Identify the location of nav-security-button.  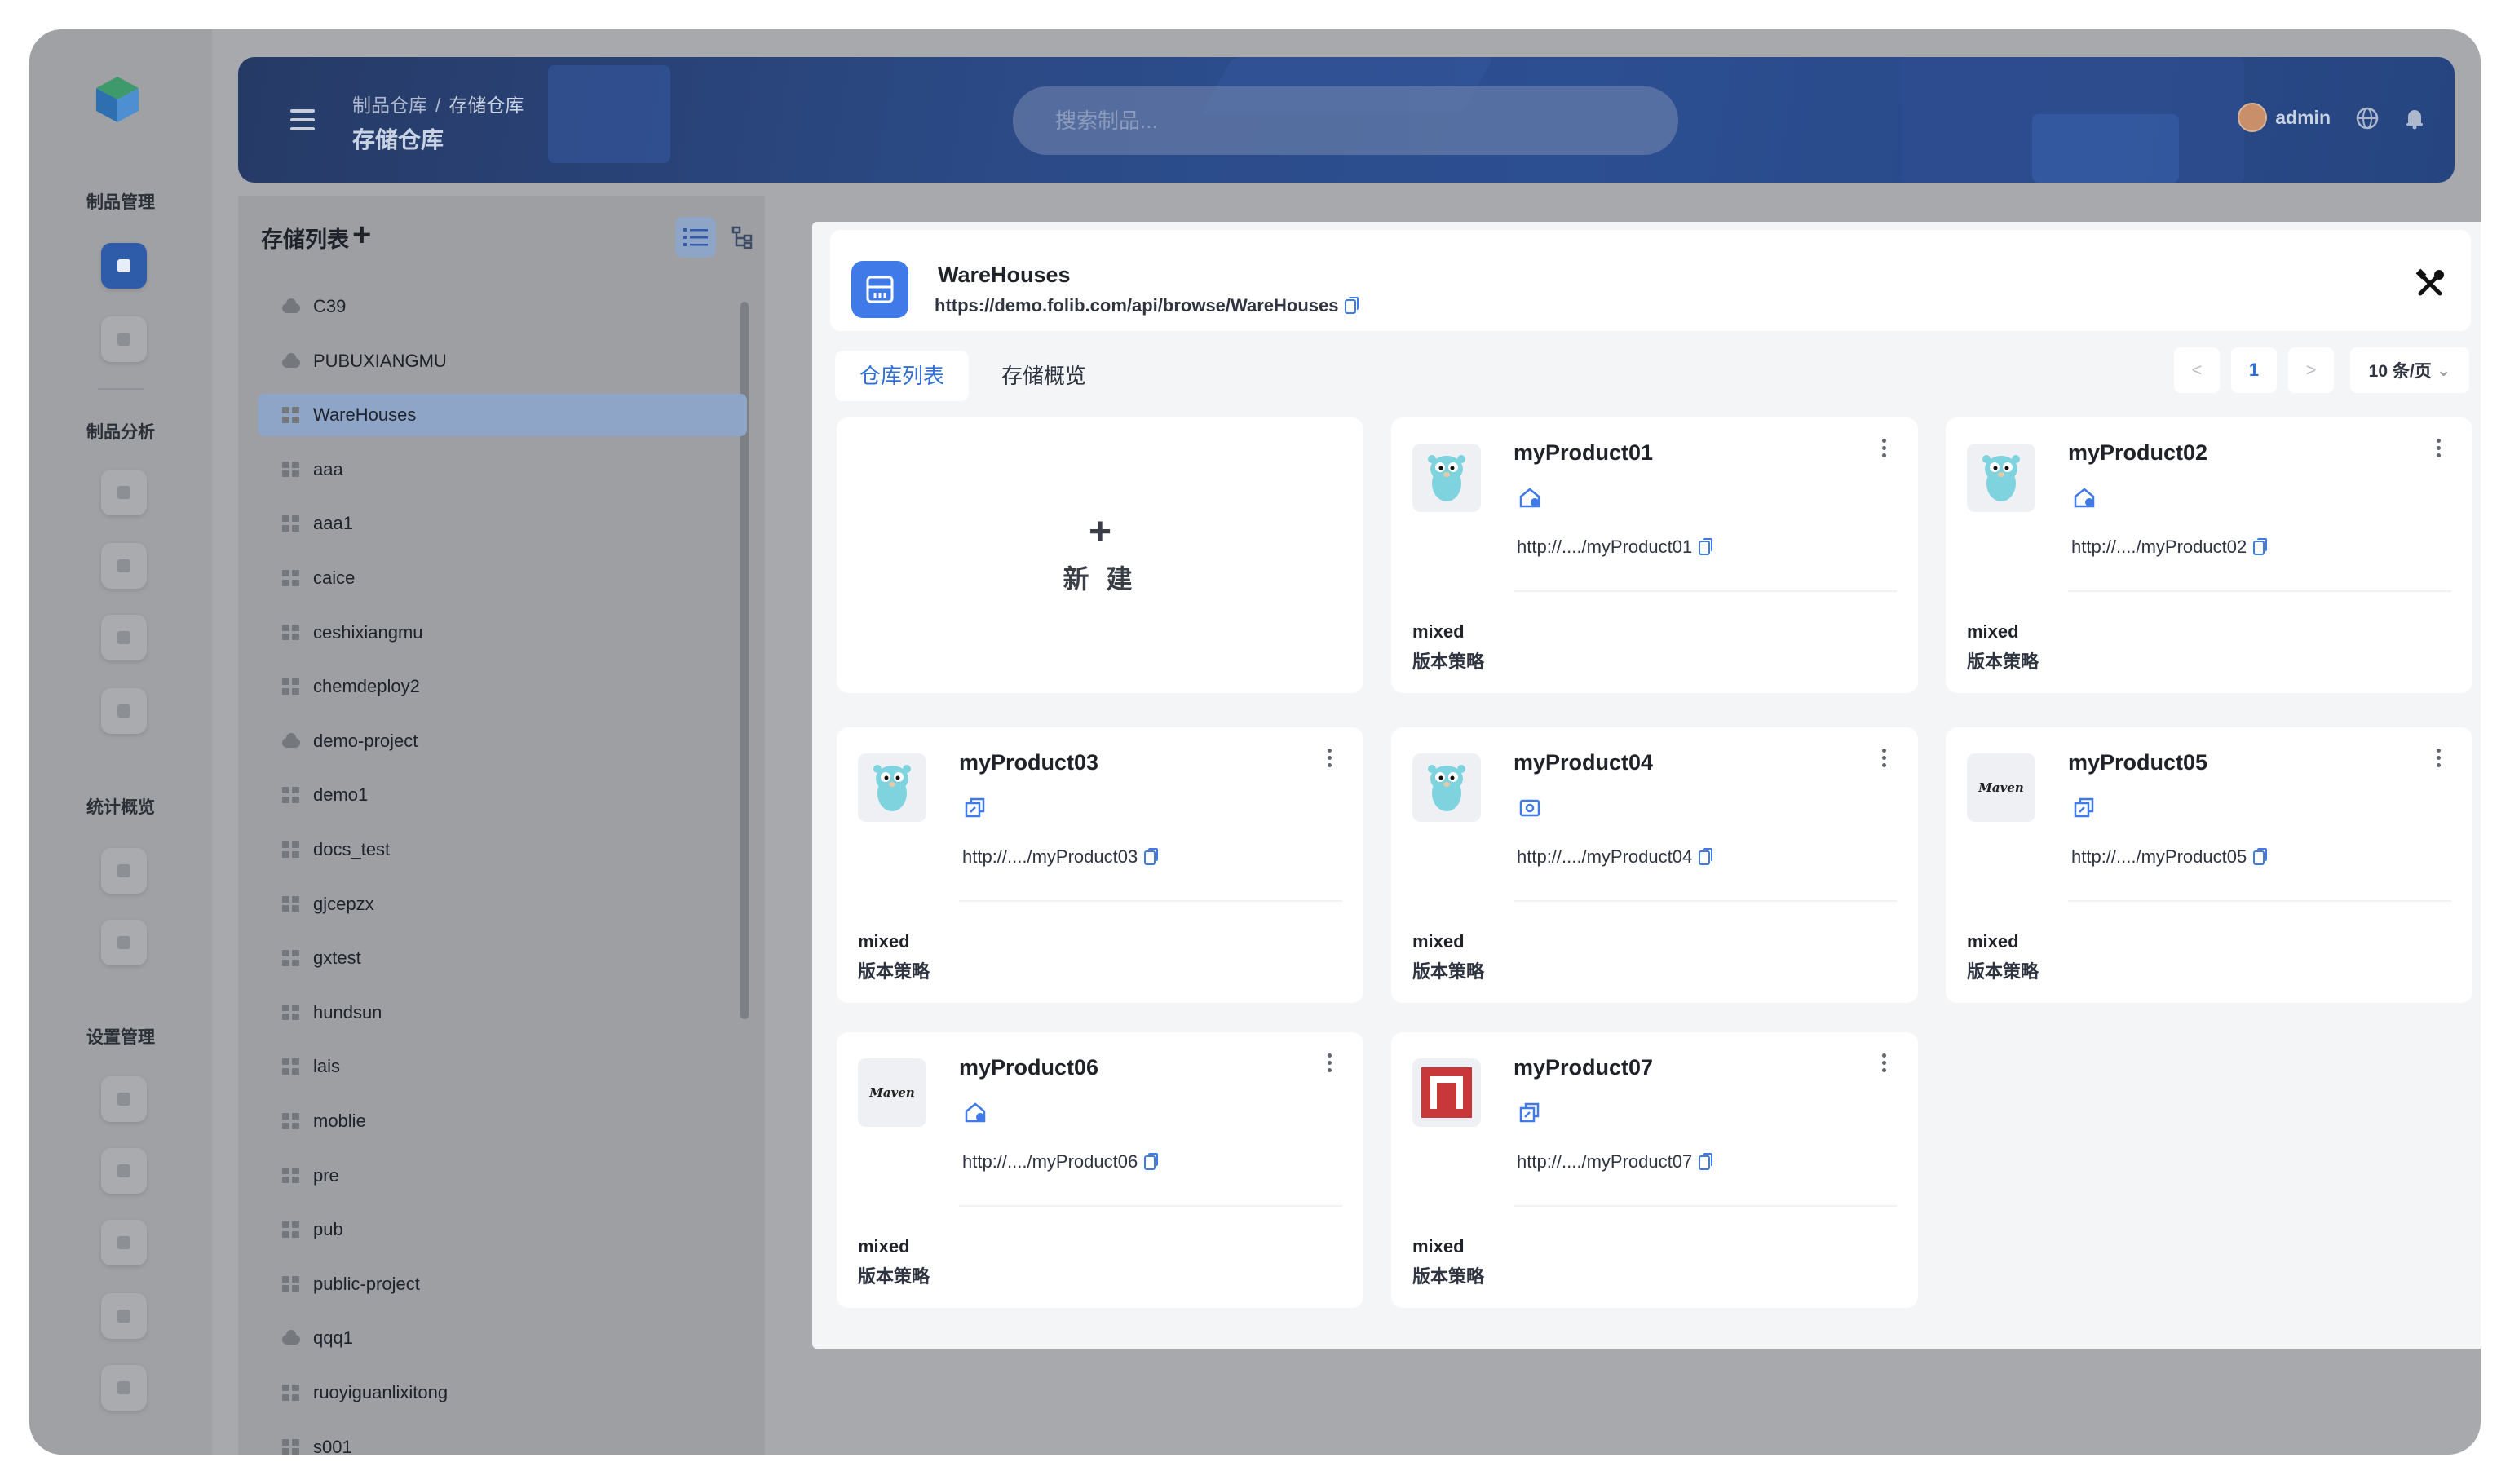
(124, 1316).